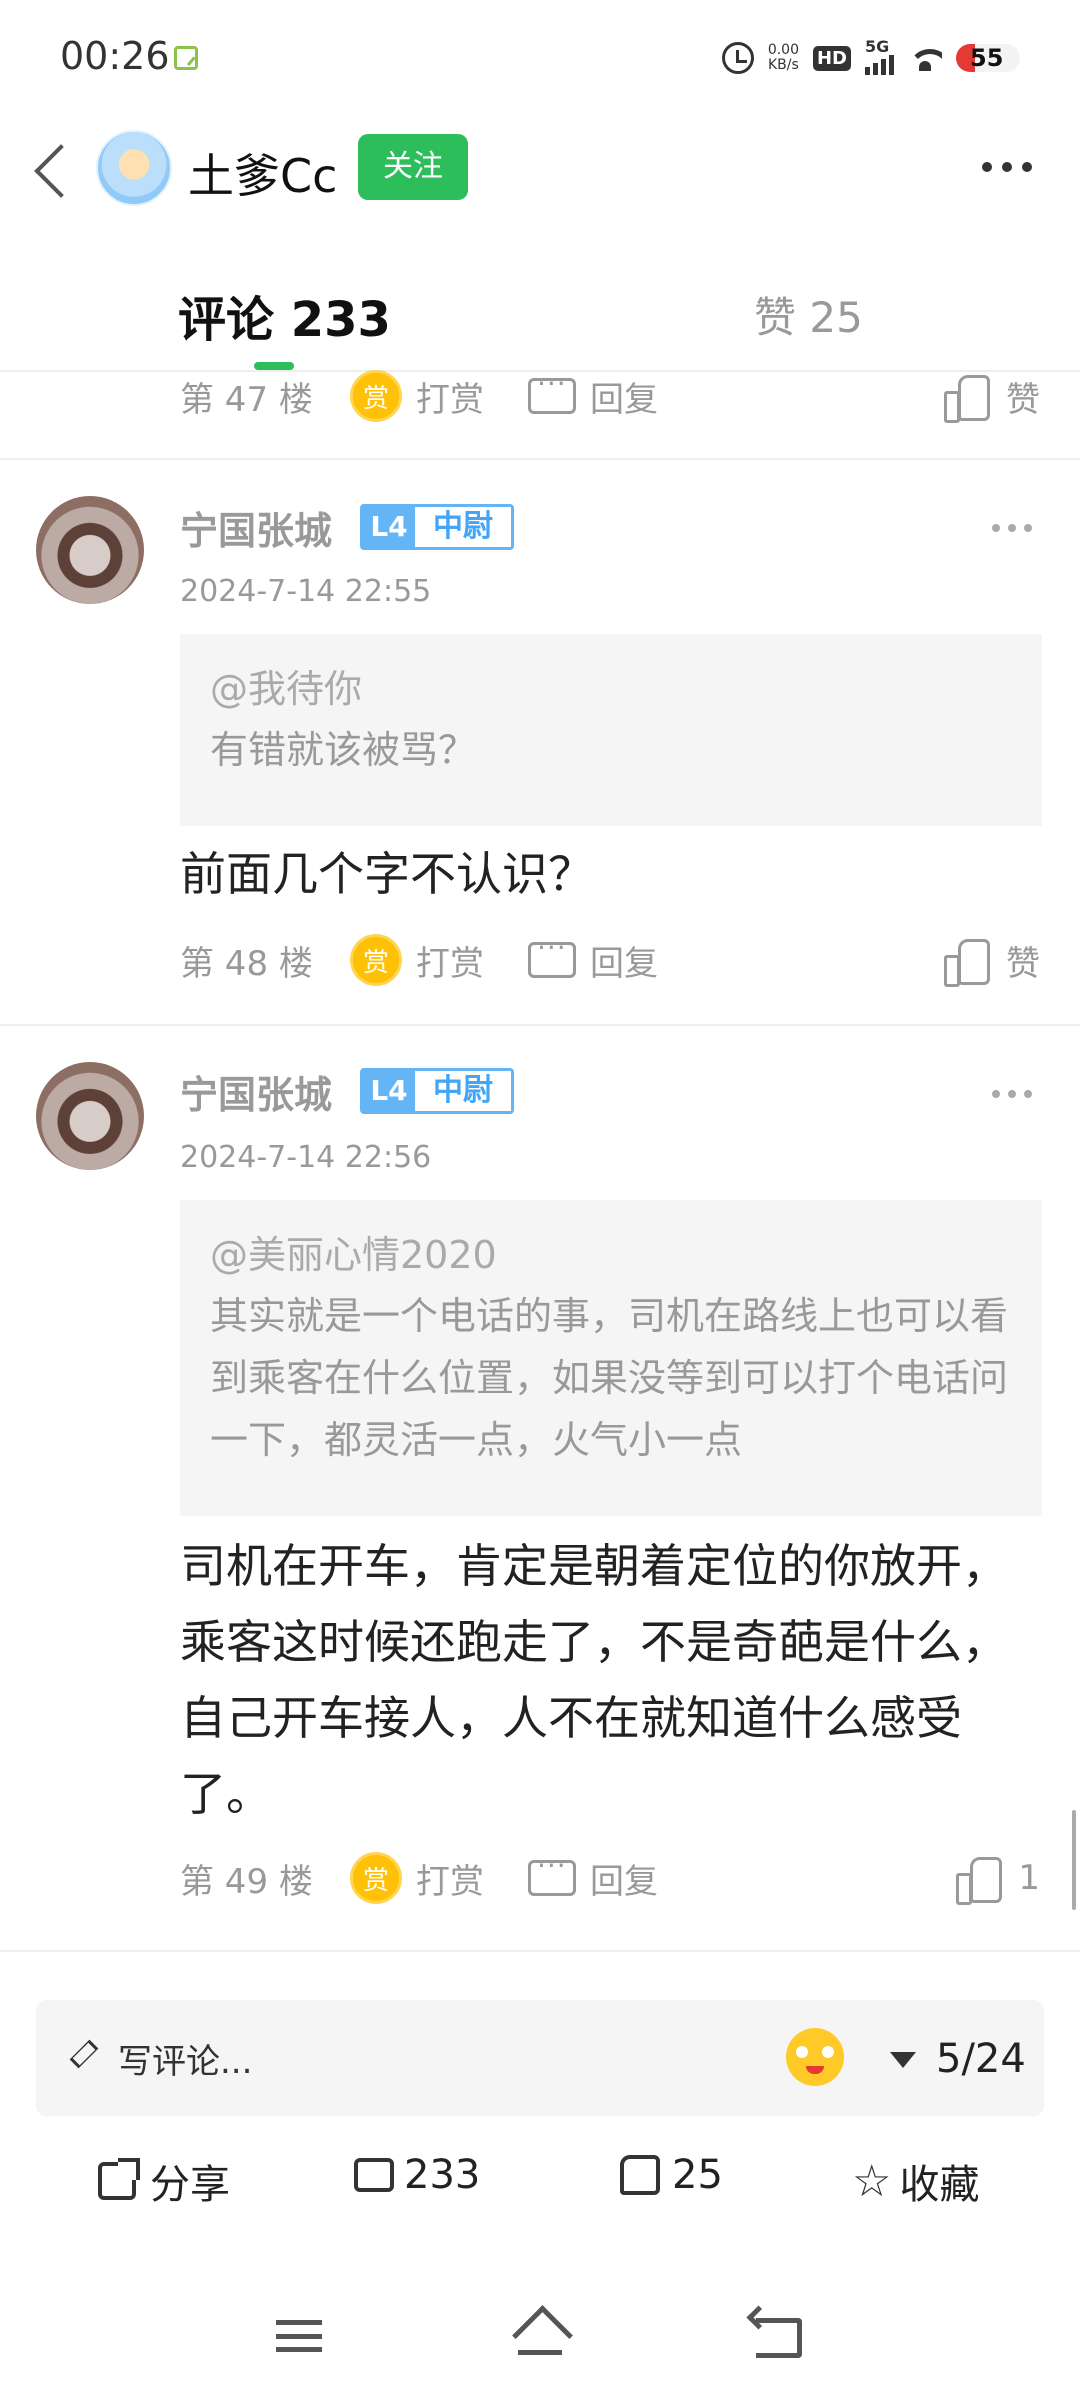  What do you see at coordinates (540, 55) in the screenshot?
I see `status-bar: 00:26 0.00 KB/s HD 5G 55` at bounding box center [540, 55].